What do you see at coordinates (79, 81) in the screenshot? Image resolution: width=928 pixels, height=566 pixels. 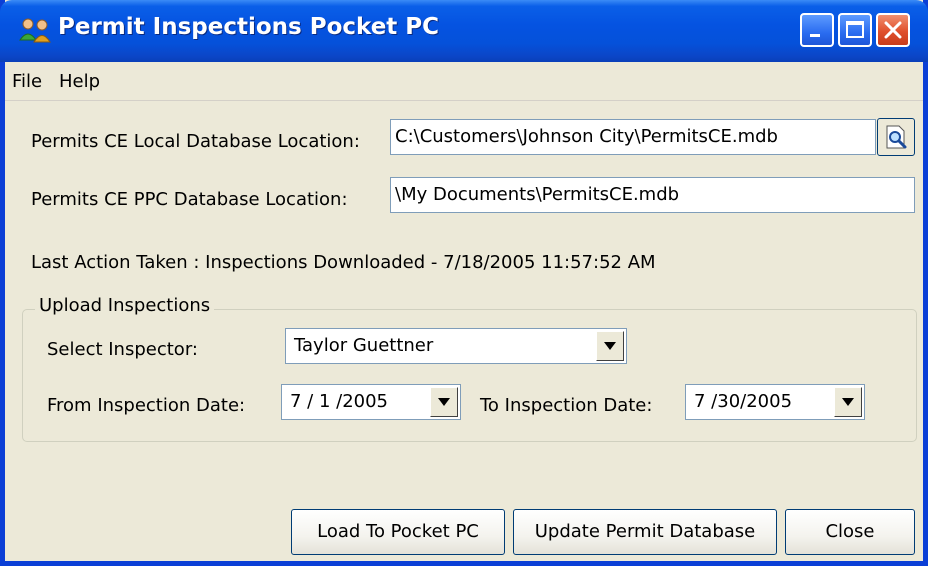 I see `menu-help: Help` at bounding box center [79, 81].